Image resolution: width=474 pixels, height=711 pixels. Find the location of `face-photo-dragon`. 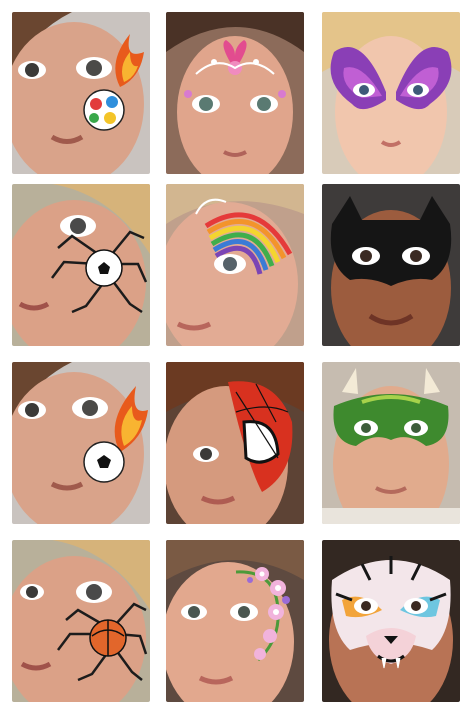

face-photo-dragon is located at coordinates (391, 443).